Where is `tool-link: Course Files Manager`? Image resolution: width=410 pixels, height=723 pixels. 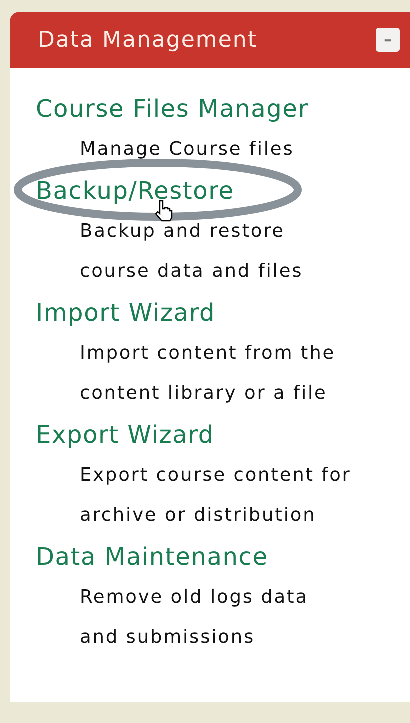
tool-link: Course Files Manager is located at coordinates (172, 109).